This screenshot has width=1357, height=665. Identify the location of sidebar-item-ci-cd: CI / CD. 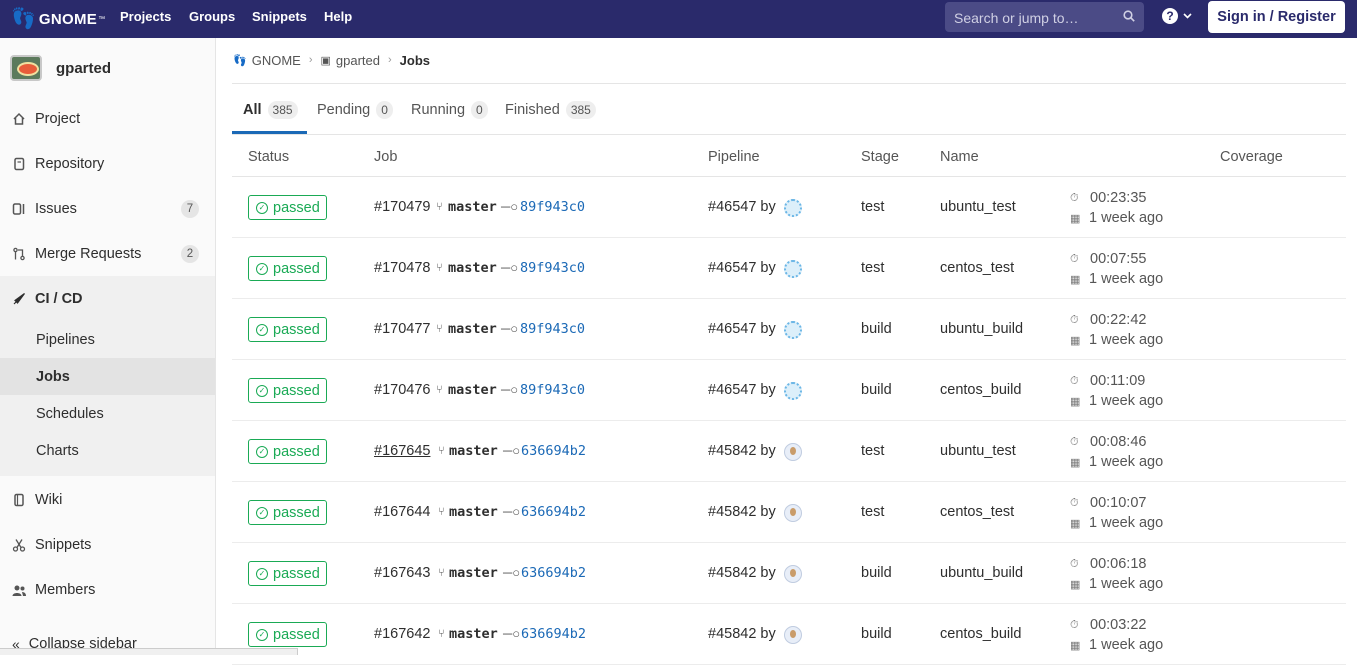
(107, 298).